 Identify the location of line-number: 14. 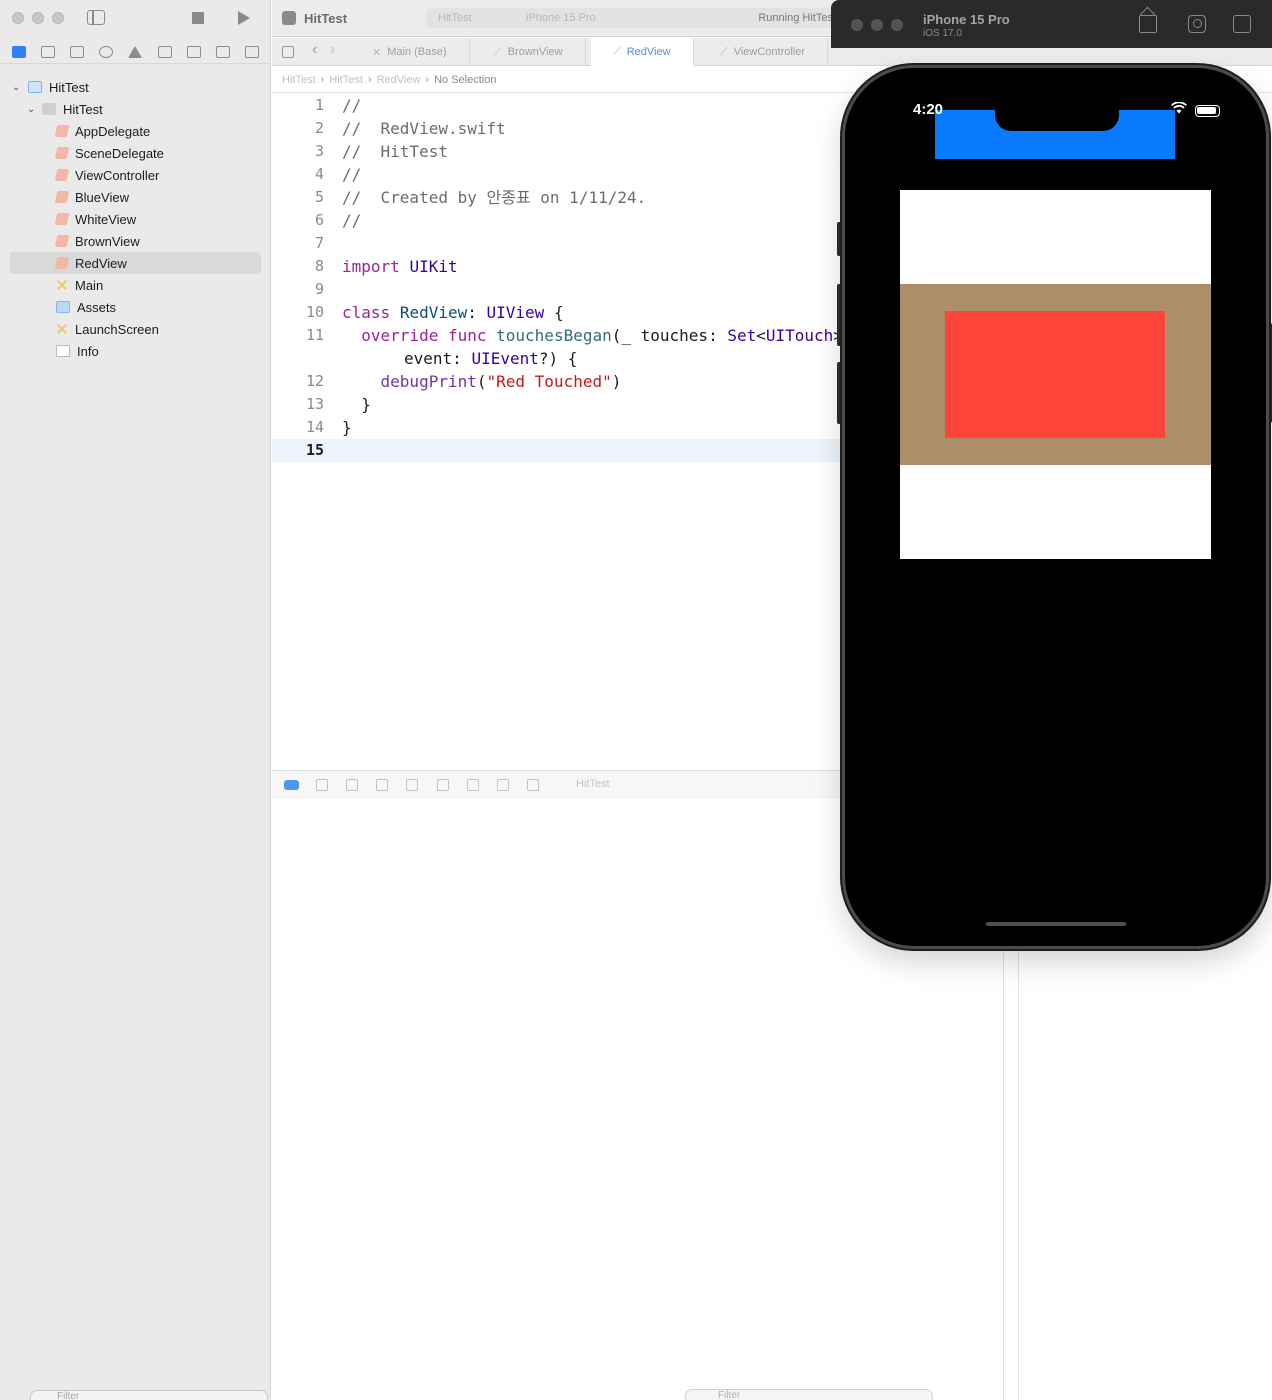
(314, 427).